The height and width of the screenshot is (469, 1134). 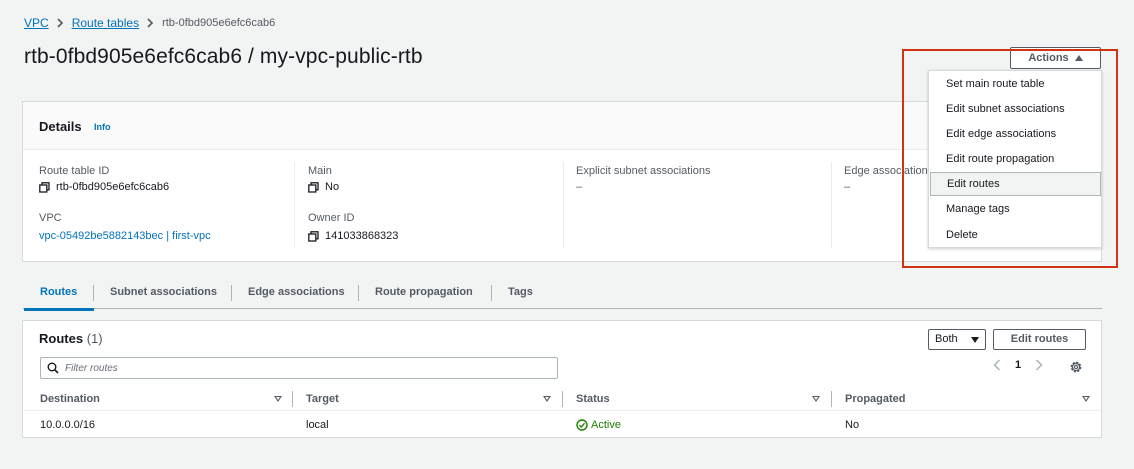 What do you see at coordinates (219, 23) in the screenshot?
I see `breadcrumb-current: rtb-0fbd905e6efc6cab6` at bounding box center [219, 23].